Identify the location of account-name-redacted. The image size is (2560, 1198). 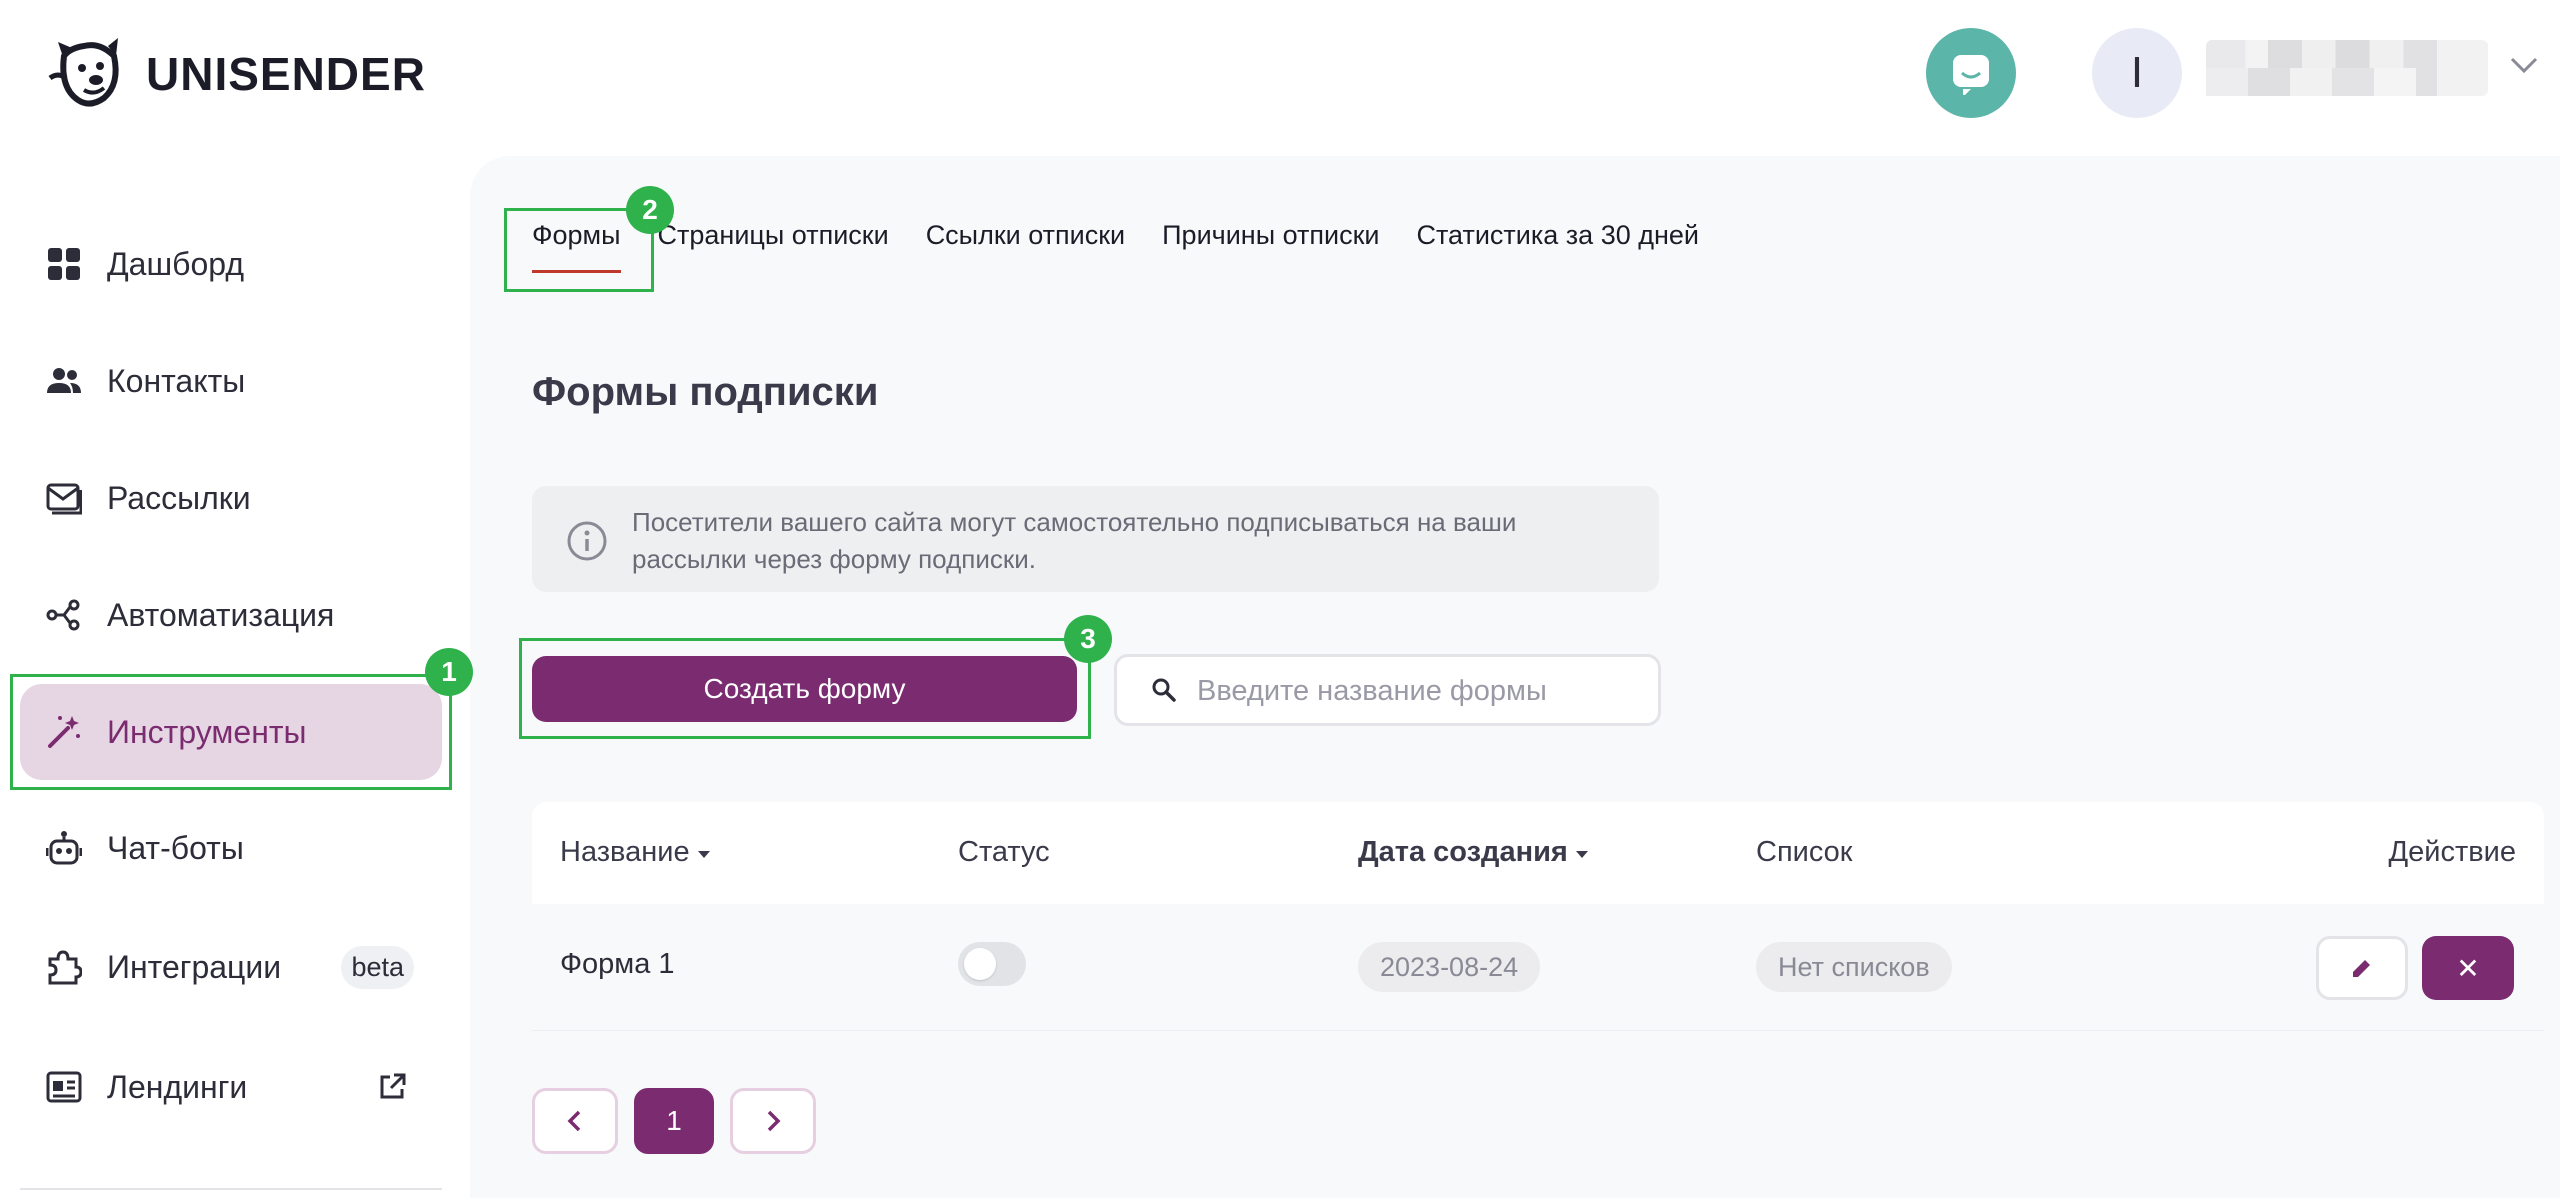
(2347, 68).